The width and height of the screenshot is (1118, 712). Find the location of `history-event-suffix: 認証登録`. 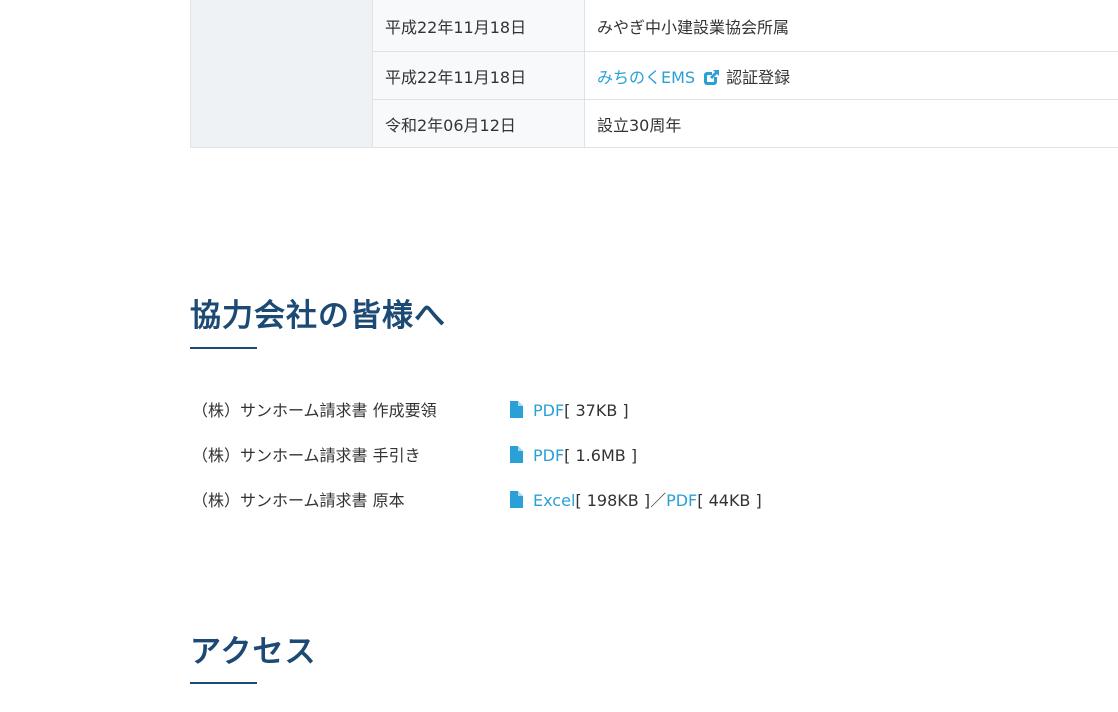

history-event-suffix: 認証登録 is located at coordinates (758, 77).